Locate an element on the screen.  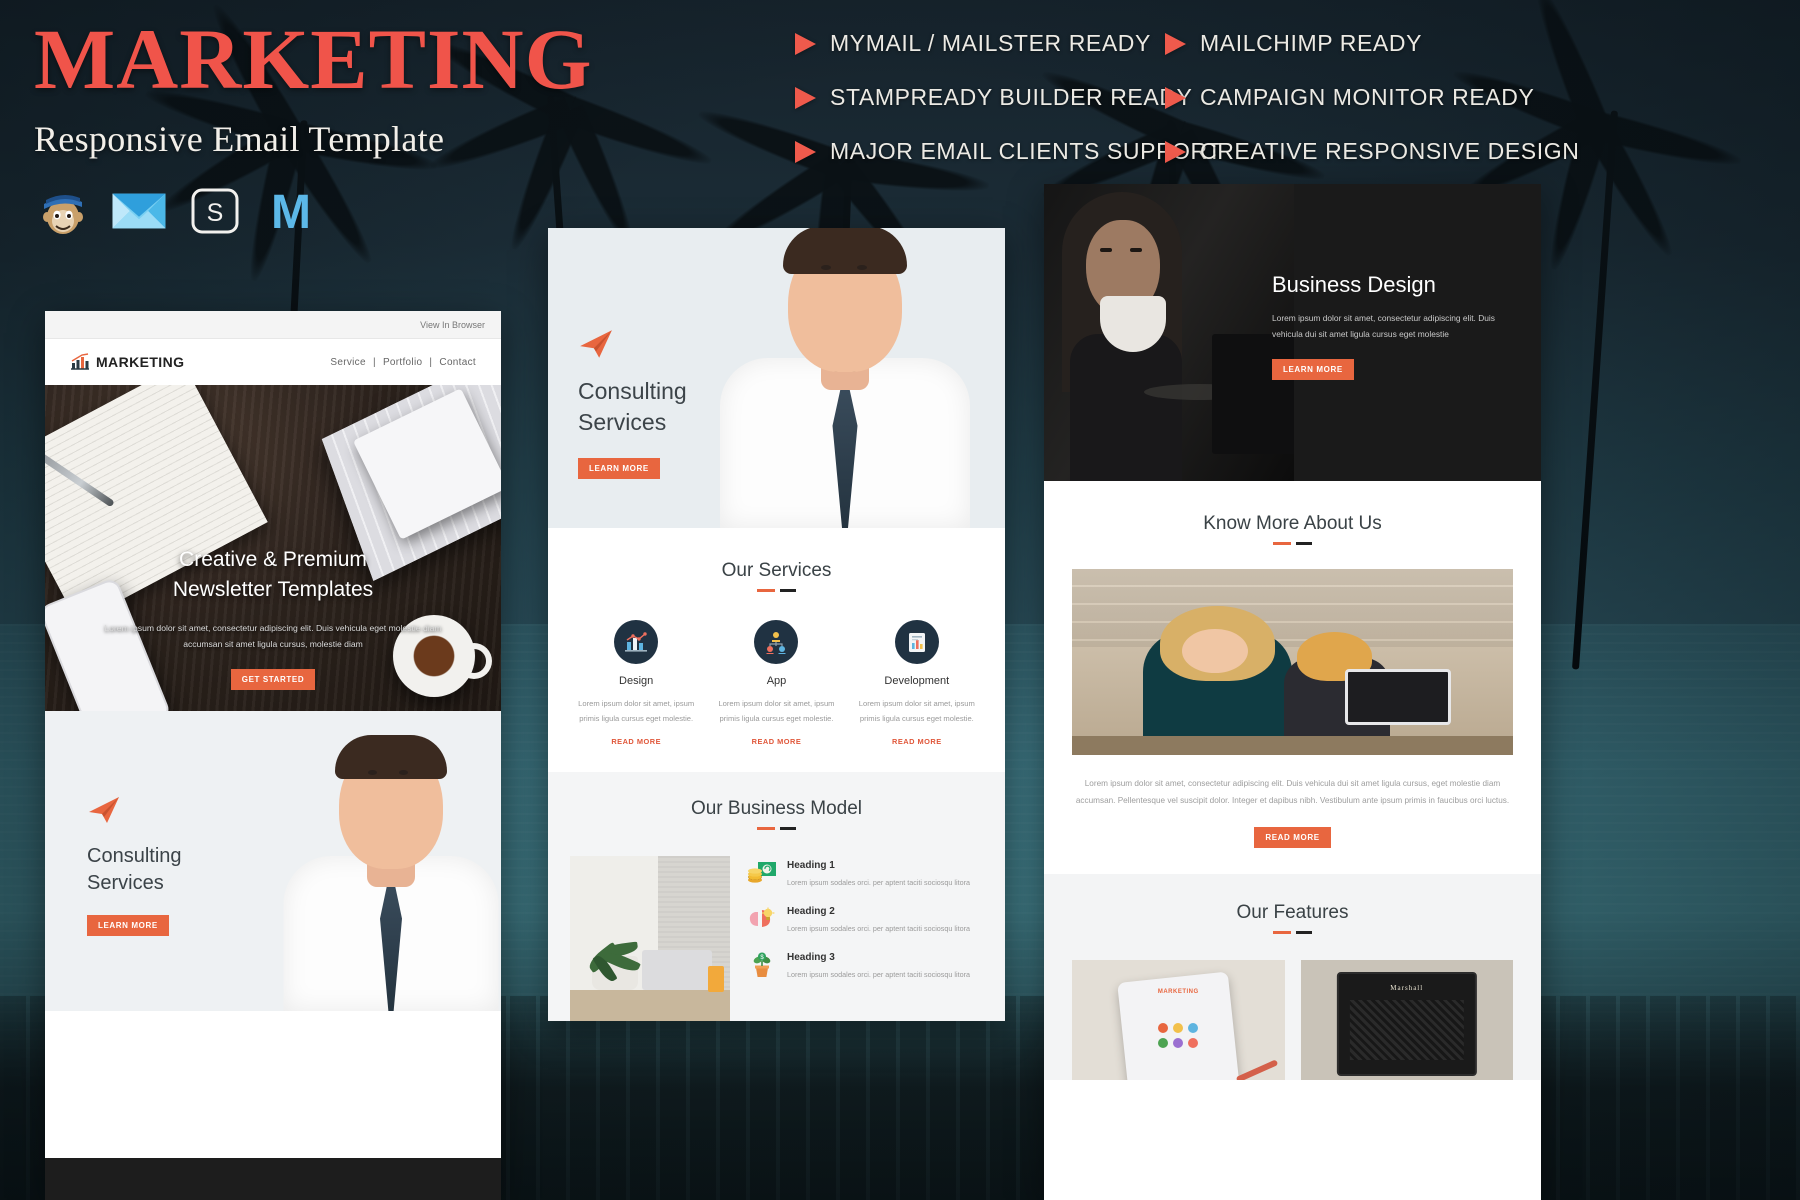
document-chart-icon is located at coordinates (916, 642).